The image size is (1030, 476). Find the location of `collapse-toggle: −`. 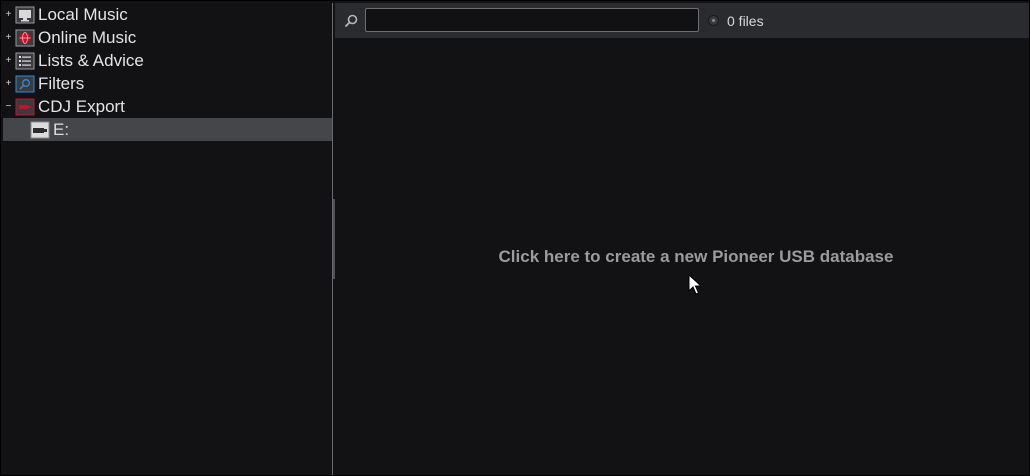

collapse-toggle: − is located at coordinates (8, 106).